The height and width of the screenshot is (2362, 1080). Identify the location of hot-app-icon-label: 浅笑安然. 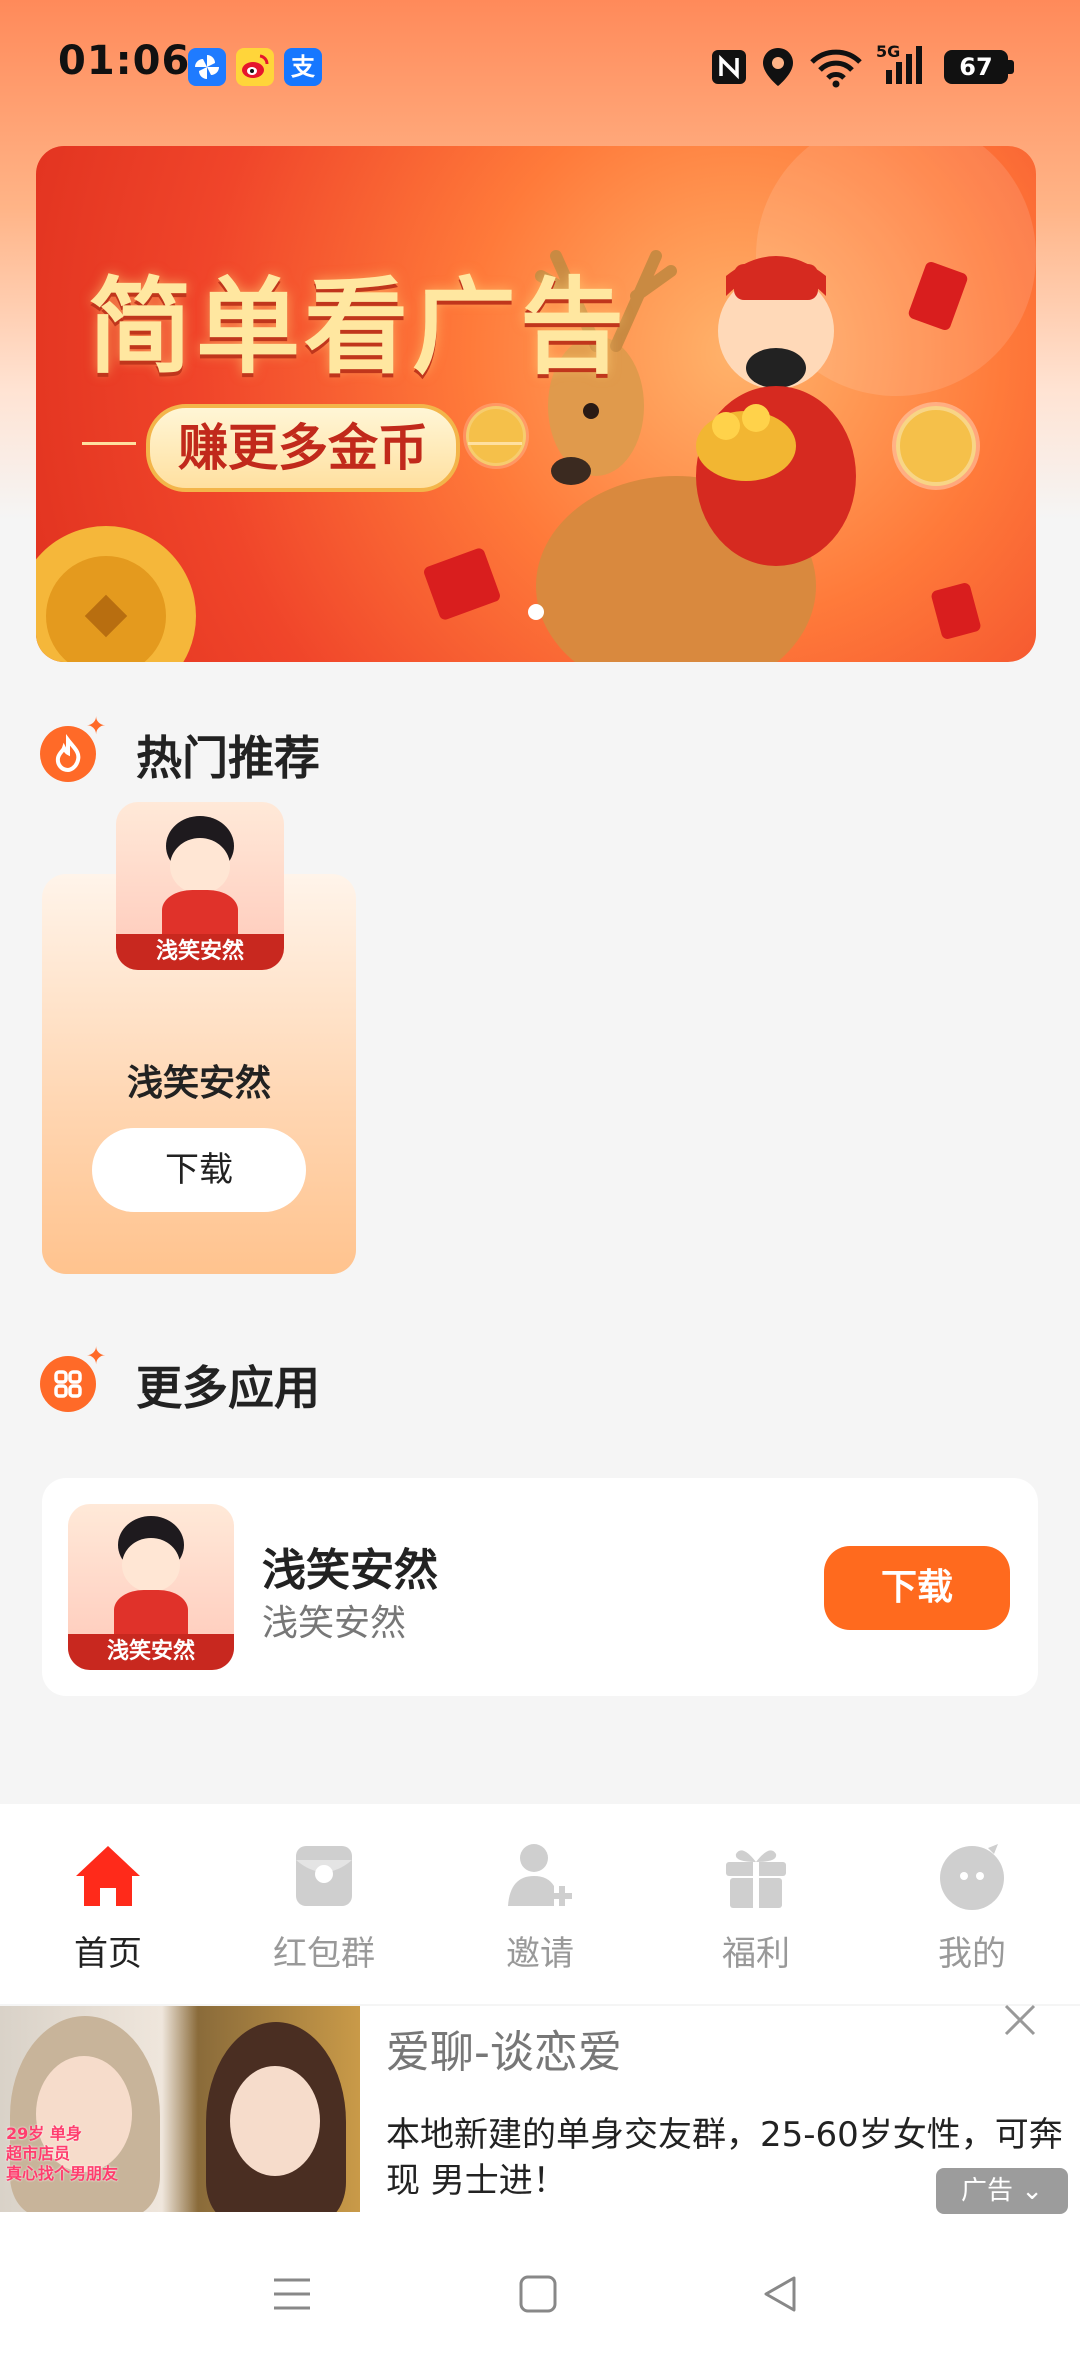
(200, 952).